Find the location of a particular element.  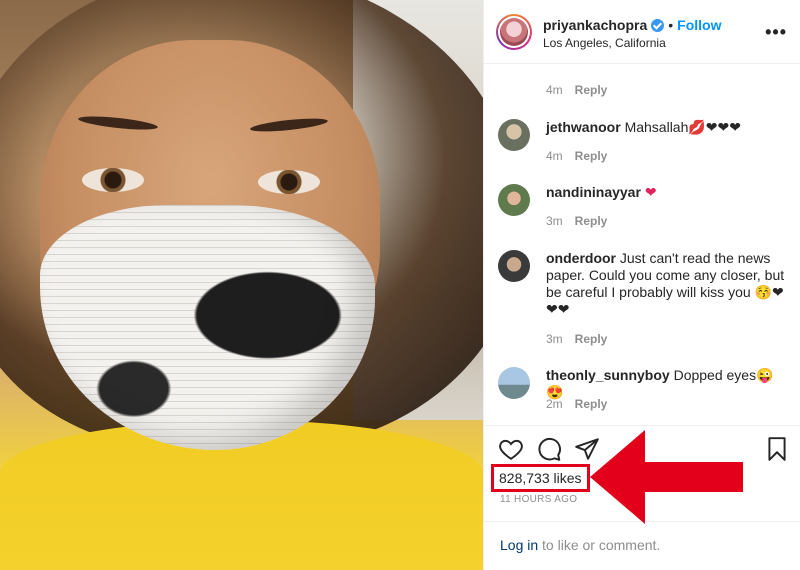

login-prompt-text: Log in to like or comment. is located at coordinates (580, 545).